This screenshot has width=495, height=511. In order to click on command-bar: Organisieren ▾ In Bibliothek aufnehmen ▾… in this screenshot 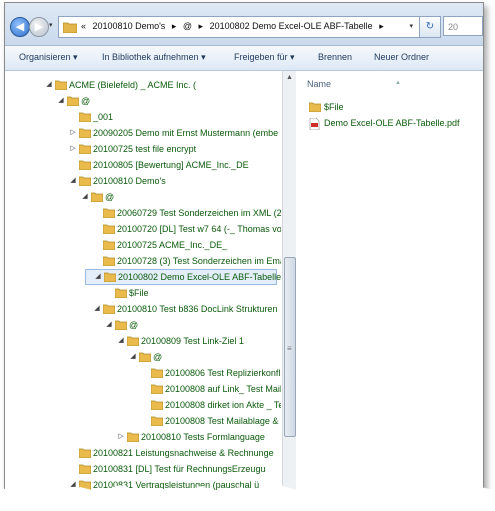, I will do `click(244, 58)`.